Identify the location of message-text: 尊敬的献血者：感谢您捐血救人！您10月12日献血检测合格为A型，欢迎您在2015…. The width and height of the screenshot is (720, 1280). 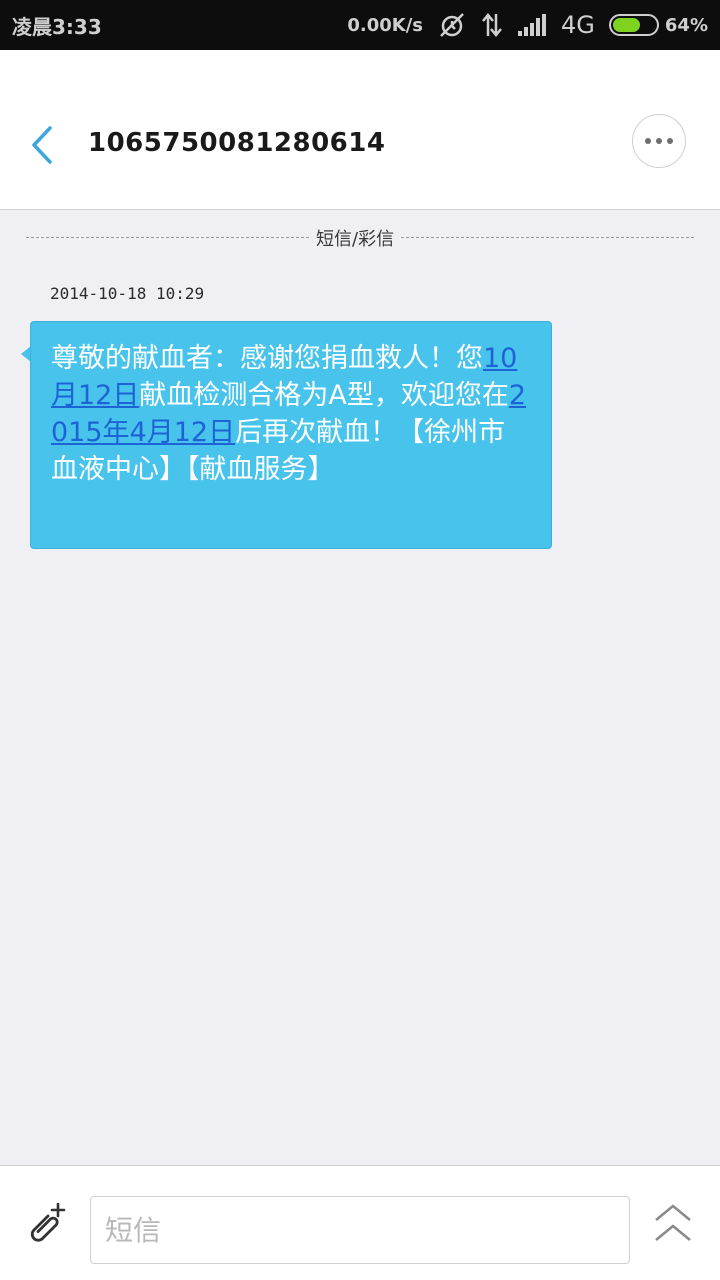
(291, 414).